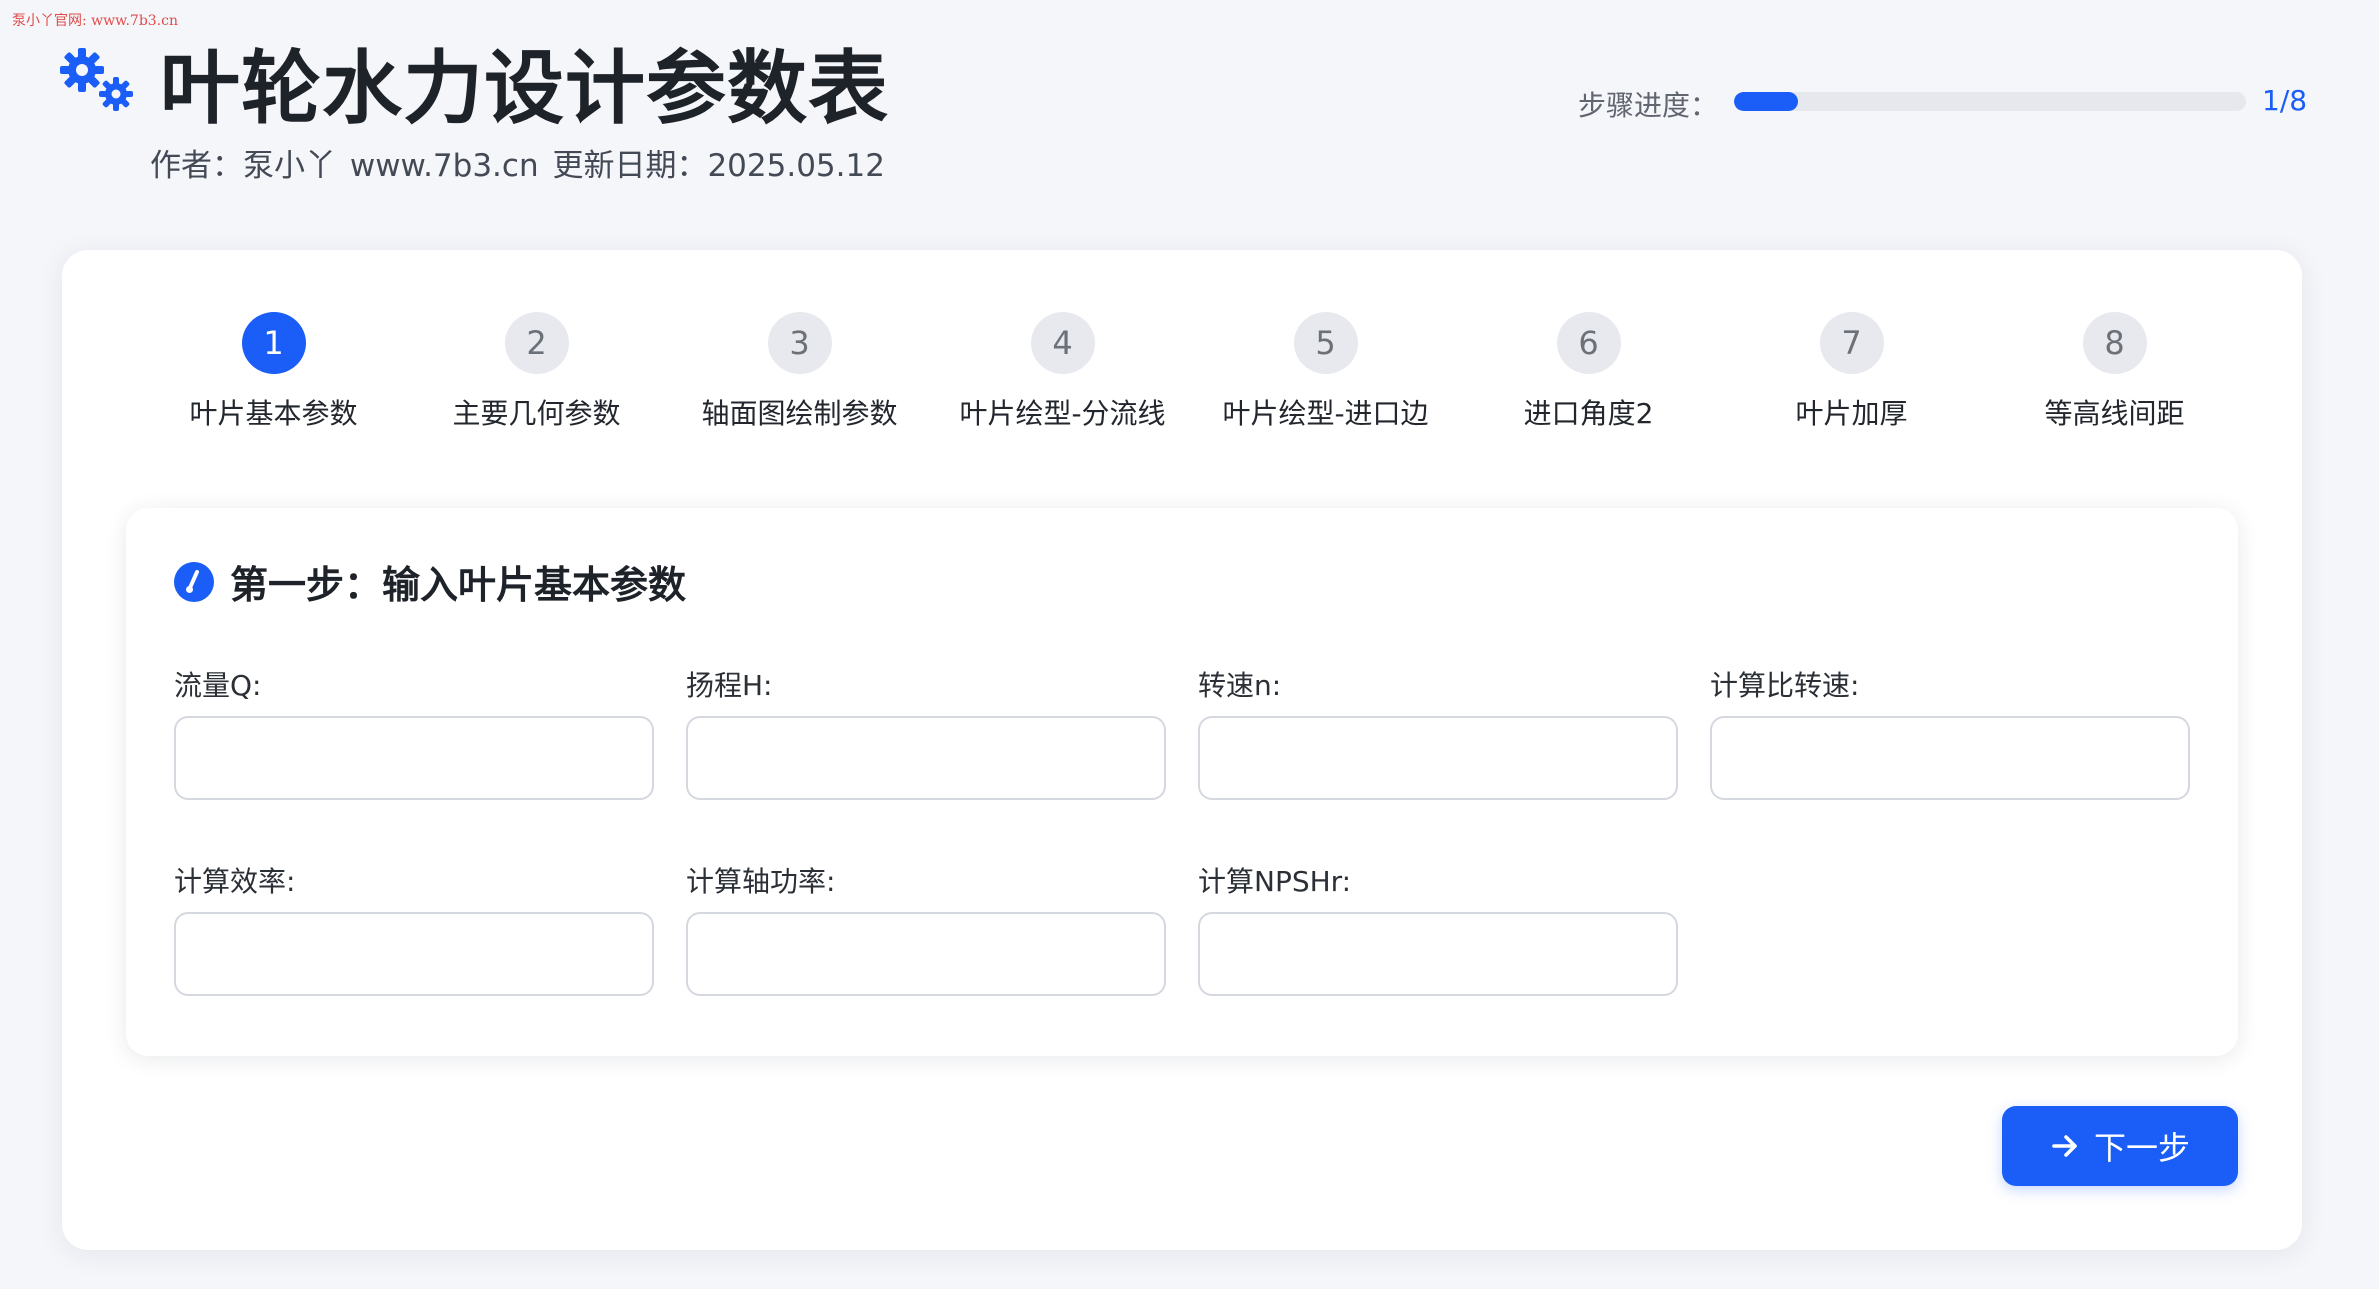 Image resolution: width=2379 pixels, height=1289 pixels. I want to click on next-step-button: 下一步, so click(2120, 1146).